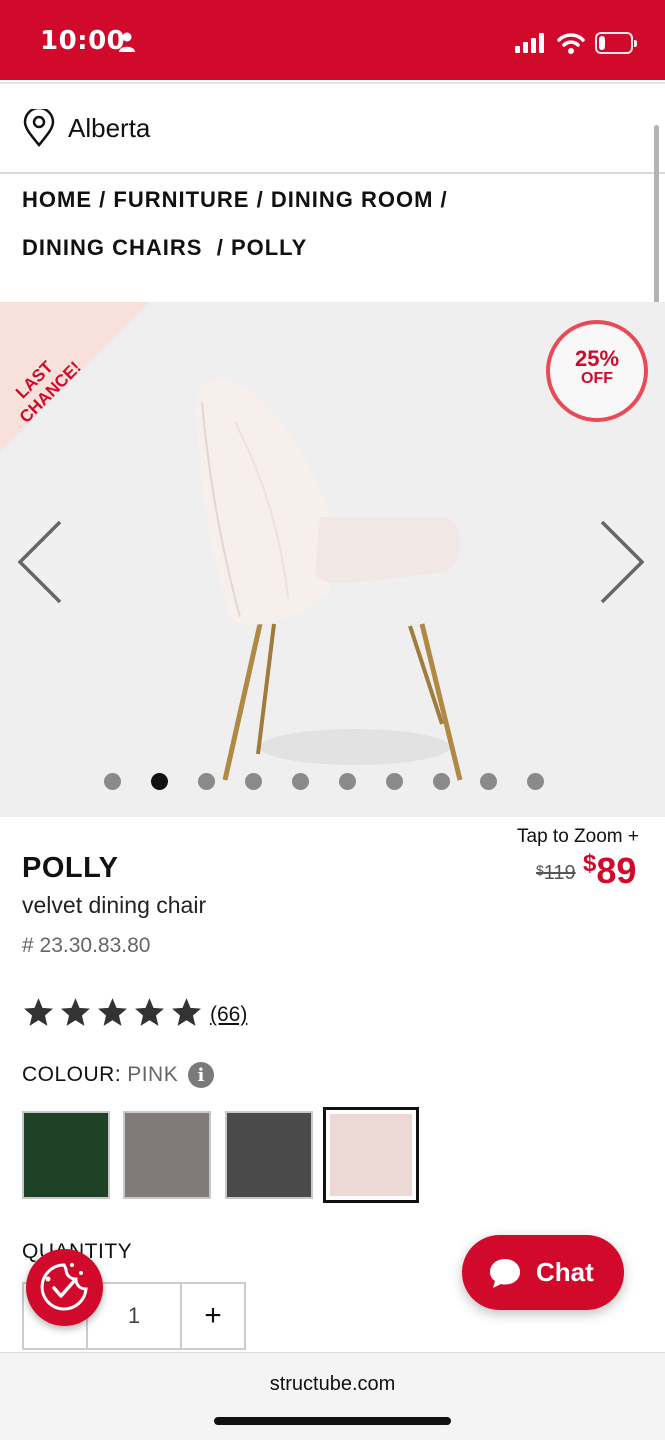  I want to click on home-indicator, so click(332, 1421).